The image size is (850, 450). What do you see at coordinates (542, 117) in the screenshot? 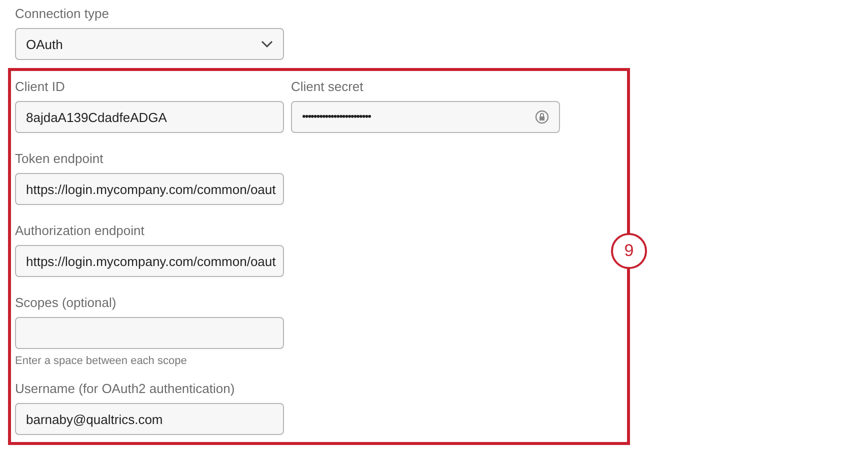
I see `lock-icon` at bounding box center [542, 117].